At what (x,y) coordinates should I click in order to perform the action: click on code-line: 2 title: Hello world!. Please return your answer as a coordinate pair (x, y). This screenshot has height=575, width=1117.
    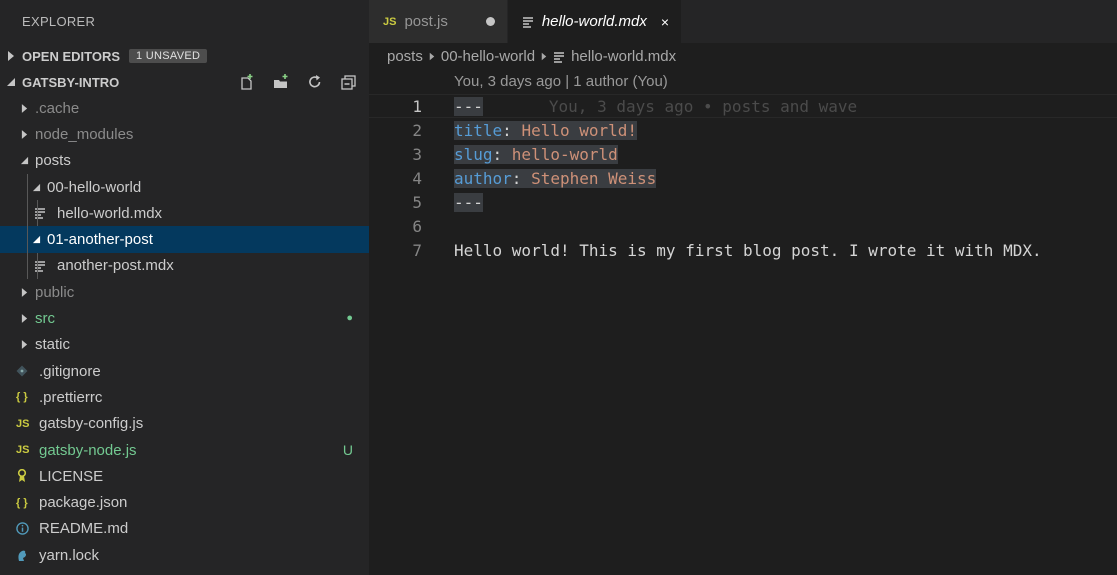
    Looking at the image, I should click on (743, 130).